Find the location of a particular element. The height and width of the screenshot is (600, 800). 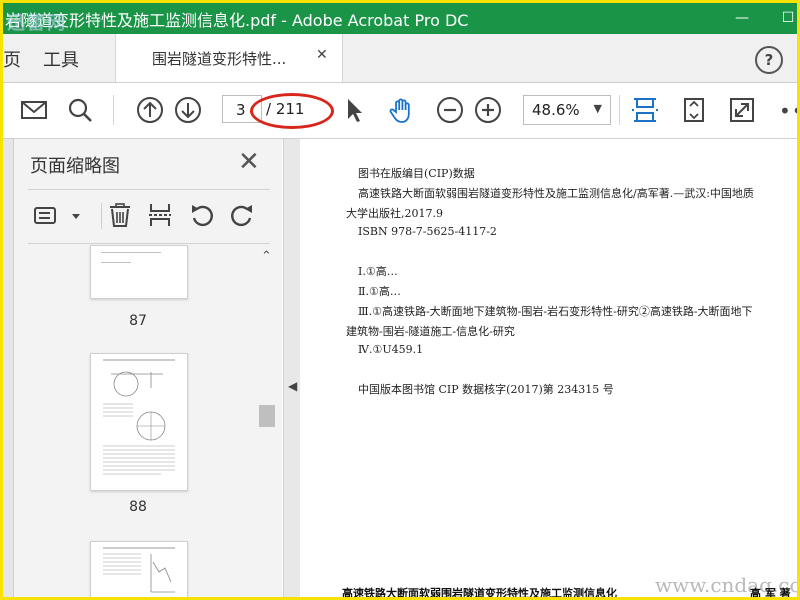

watermark-overlay: 迅雷网 is located at coordinates (37, 23).